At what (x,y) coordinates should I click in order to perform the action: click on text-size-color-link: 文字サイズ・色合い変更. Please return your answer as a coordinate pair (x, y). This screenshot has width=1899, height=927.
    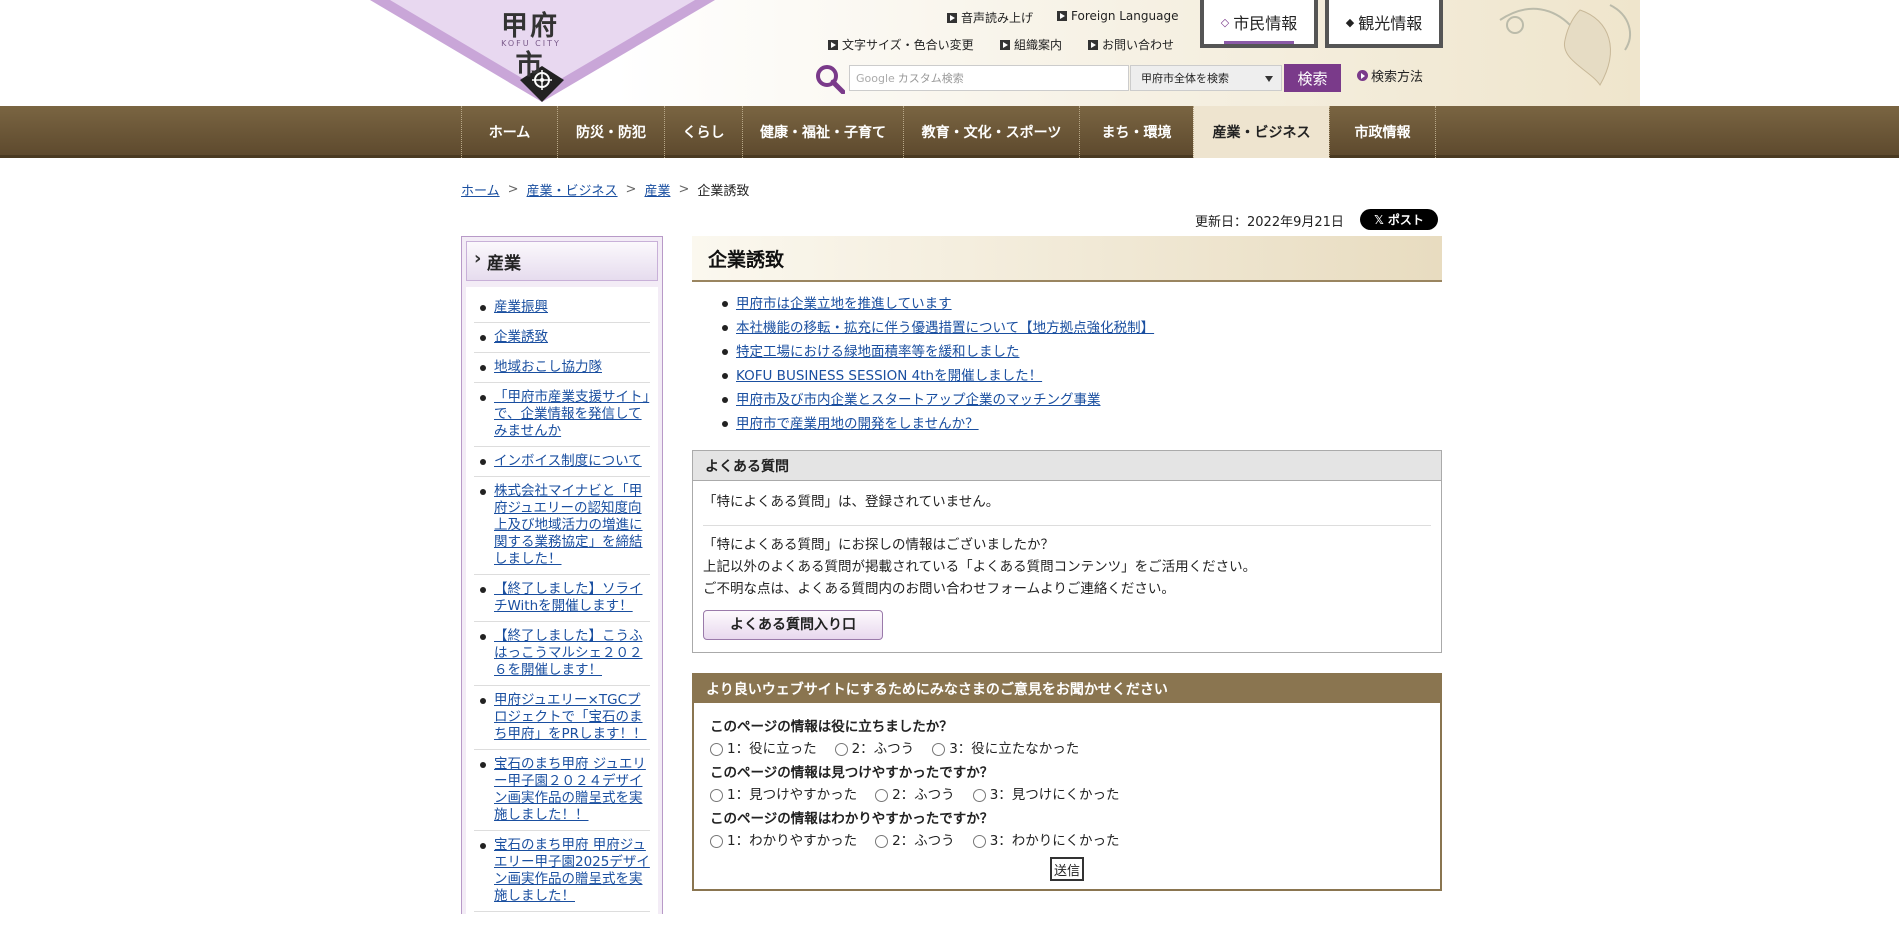
    Looking at the image, I should click on (901, 44).